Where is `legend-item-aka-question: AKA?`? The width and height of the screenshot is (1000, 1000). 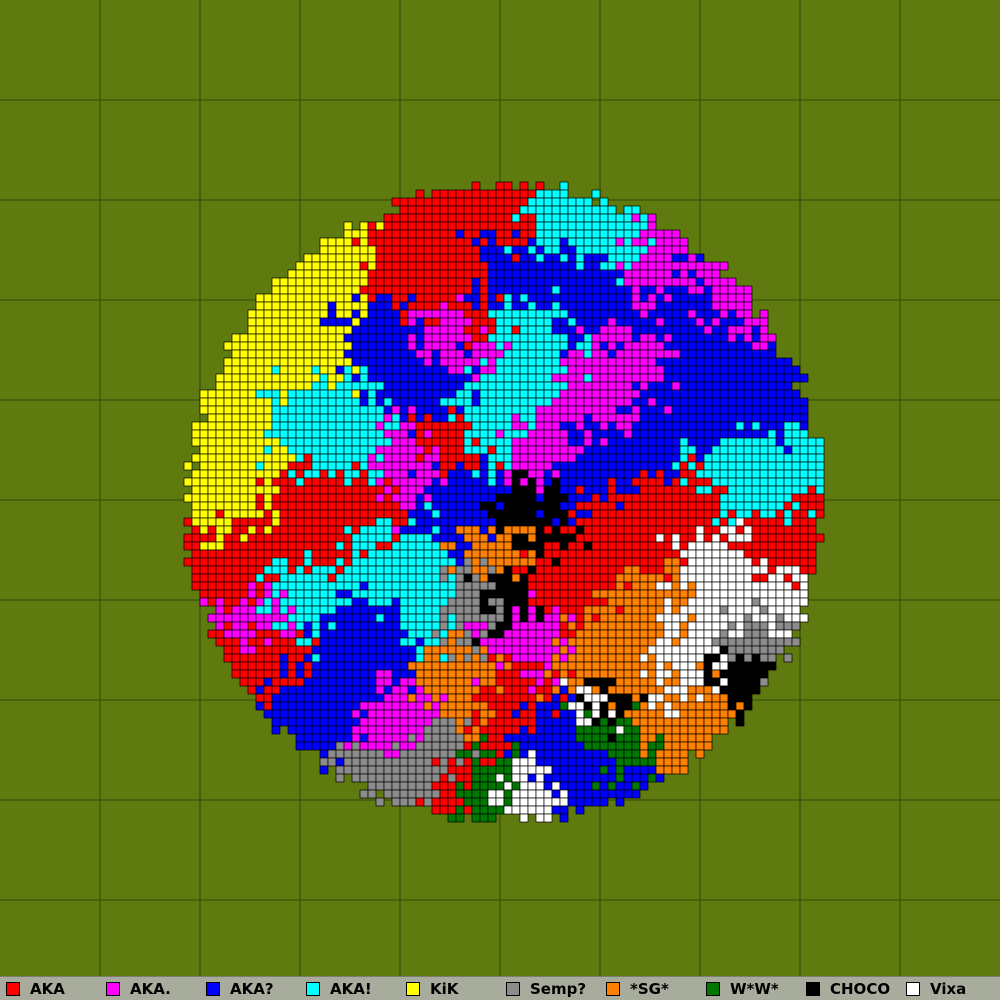 legend-item-aka-question: AKA? is located at coordinates (250, 989).